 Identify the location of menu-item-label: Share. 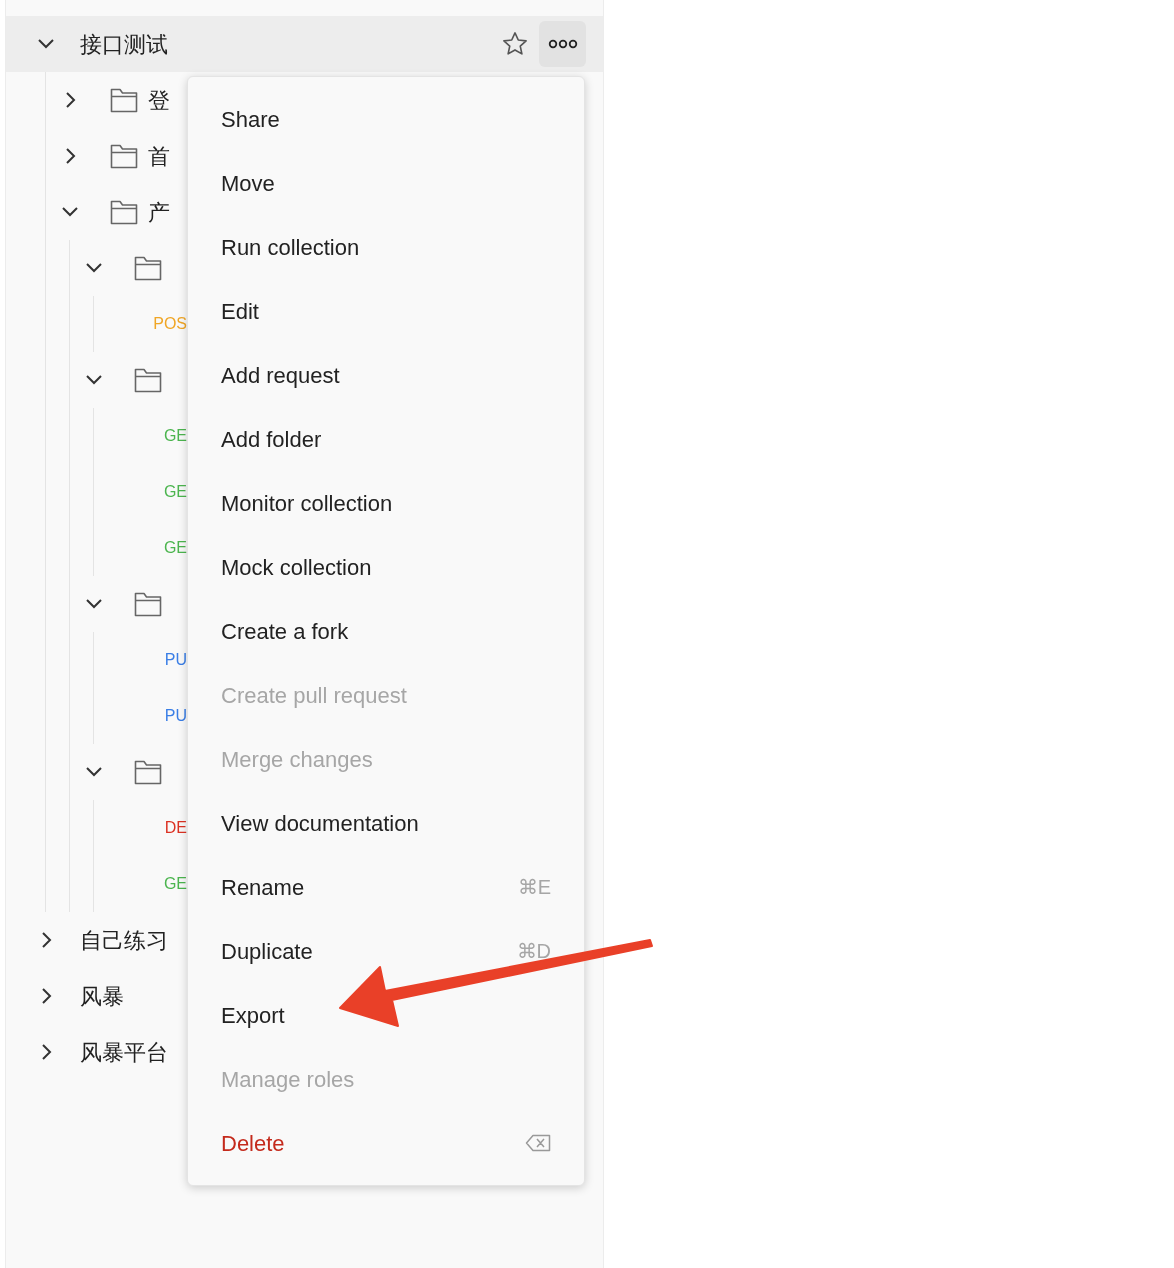
(250, 119).